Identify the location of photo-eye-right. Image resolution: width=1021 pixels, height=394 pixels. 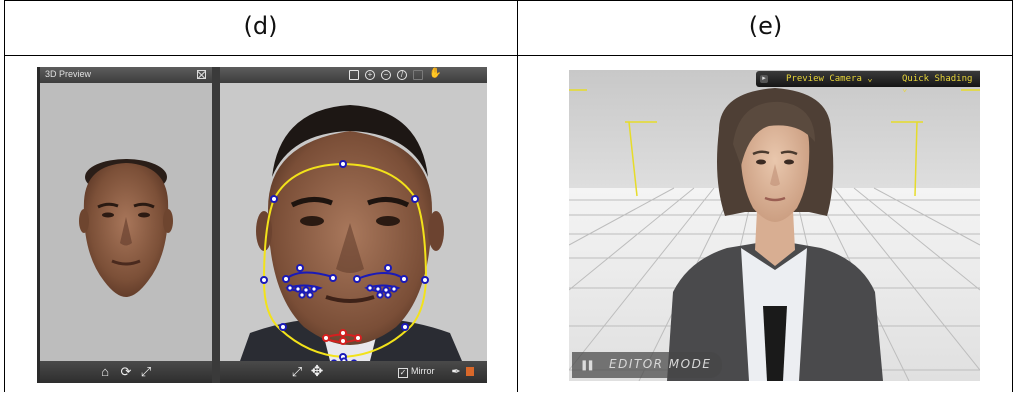
(388, 221).